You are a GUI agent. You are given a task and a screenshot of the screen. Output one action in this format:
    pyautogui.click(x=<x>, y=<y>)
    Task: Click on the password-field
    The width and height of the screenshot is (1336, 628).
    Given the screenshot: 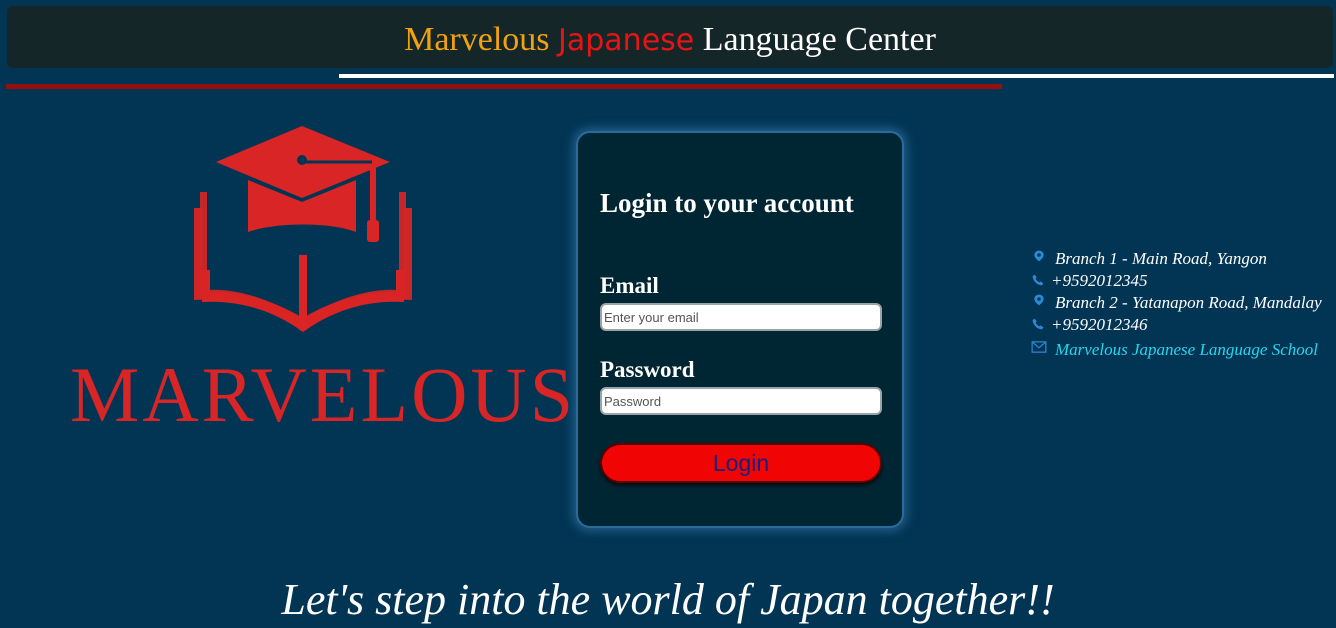 What is the action you would take?
    pyautogui.click(x=741, y=401)
    